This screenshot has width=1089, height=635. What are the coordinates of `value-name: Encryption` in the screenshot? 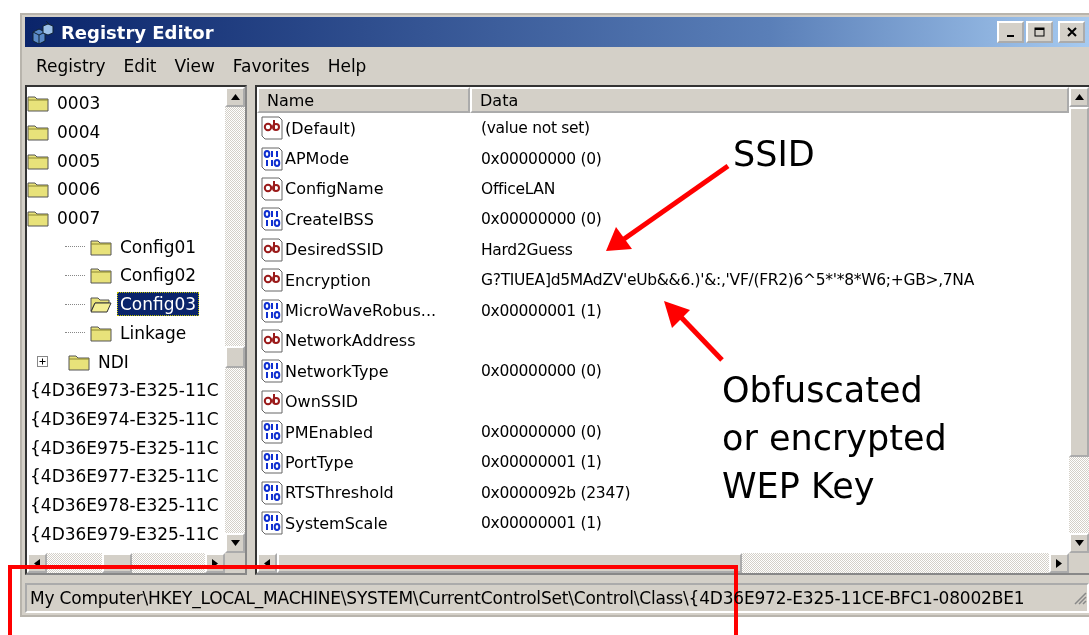 It's located at (328, 280).